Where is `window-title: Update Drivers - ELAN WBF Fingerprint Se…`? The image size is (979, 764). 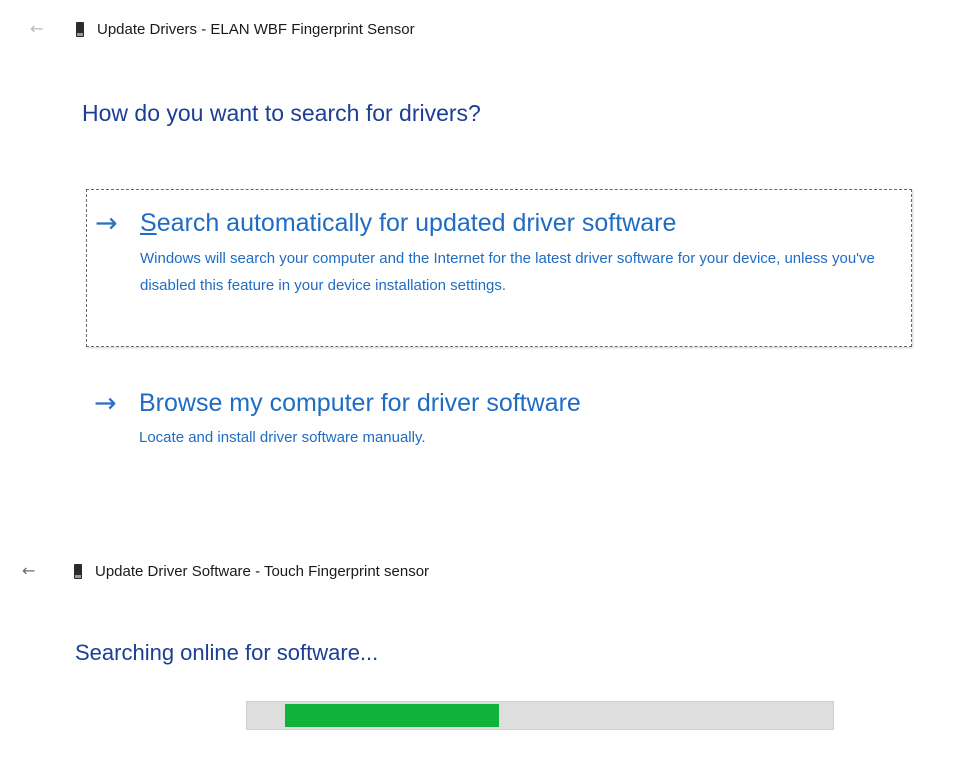 window-title: Update Drivers - ELAN WBF Fingerprint Se… is located at coordinates (256, 29).